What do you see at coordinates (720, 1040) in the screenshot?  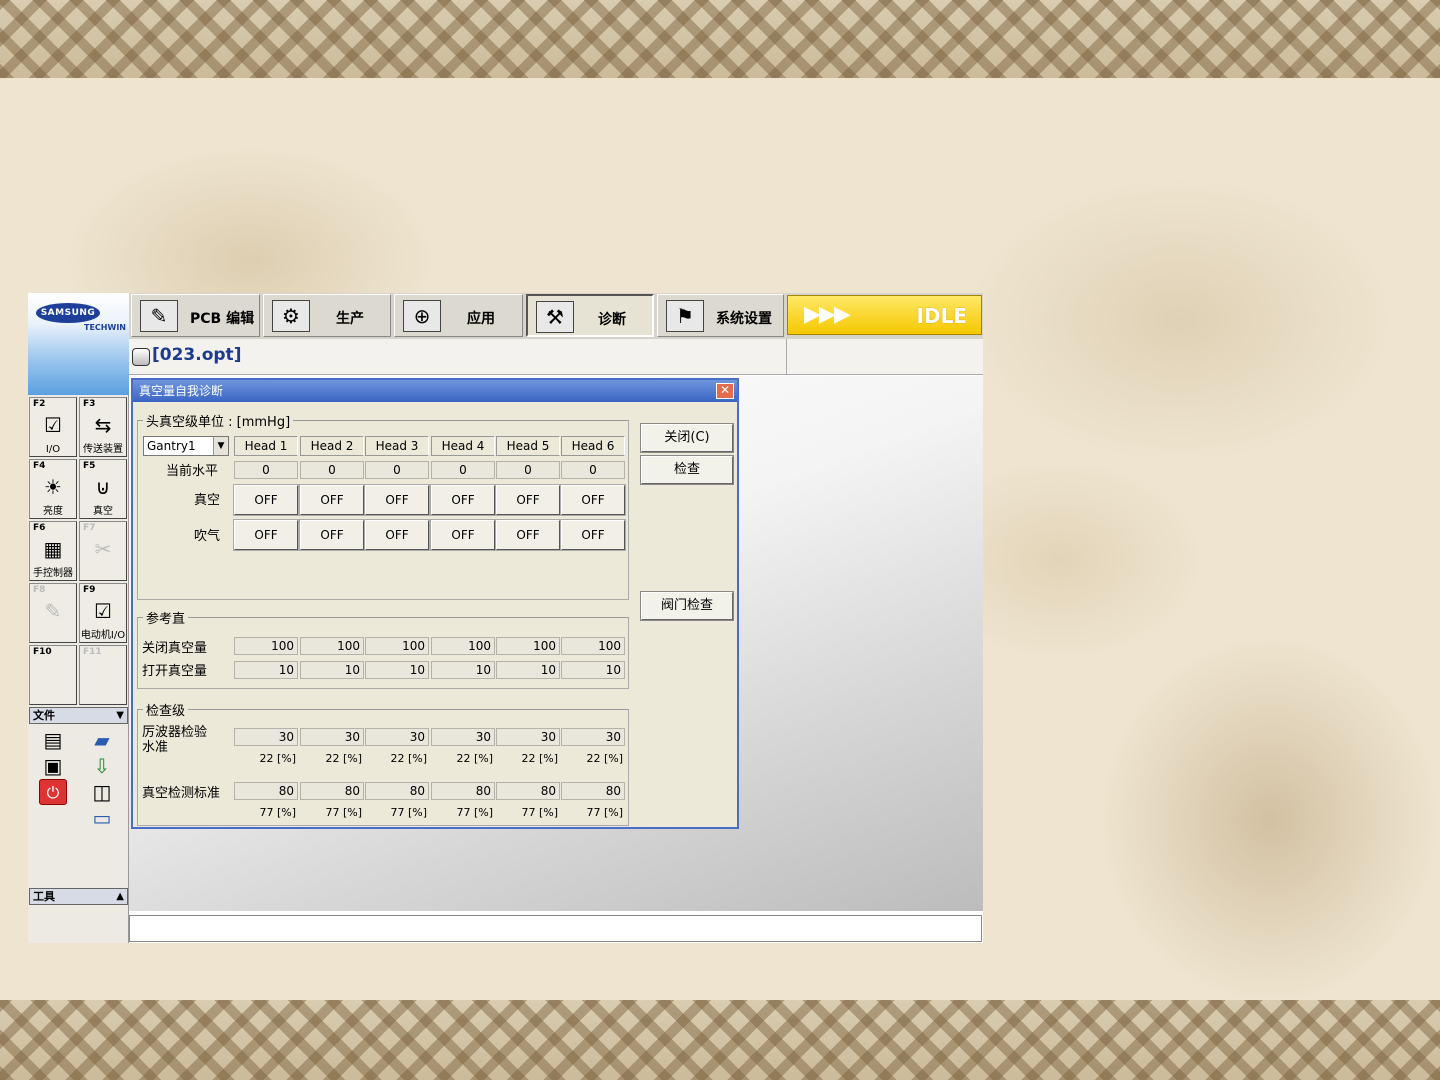 I see `decorative-border-bottom` at bounding box center [720, 1040].